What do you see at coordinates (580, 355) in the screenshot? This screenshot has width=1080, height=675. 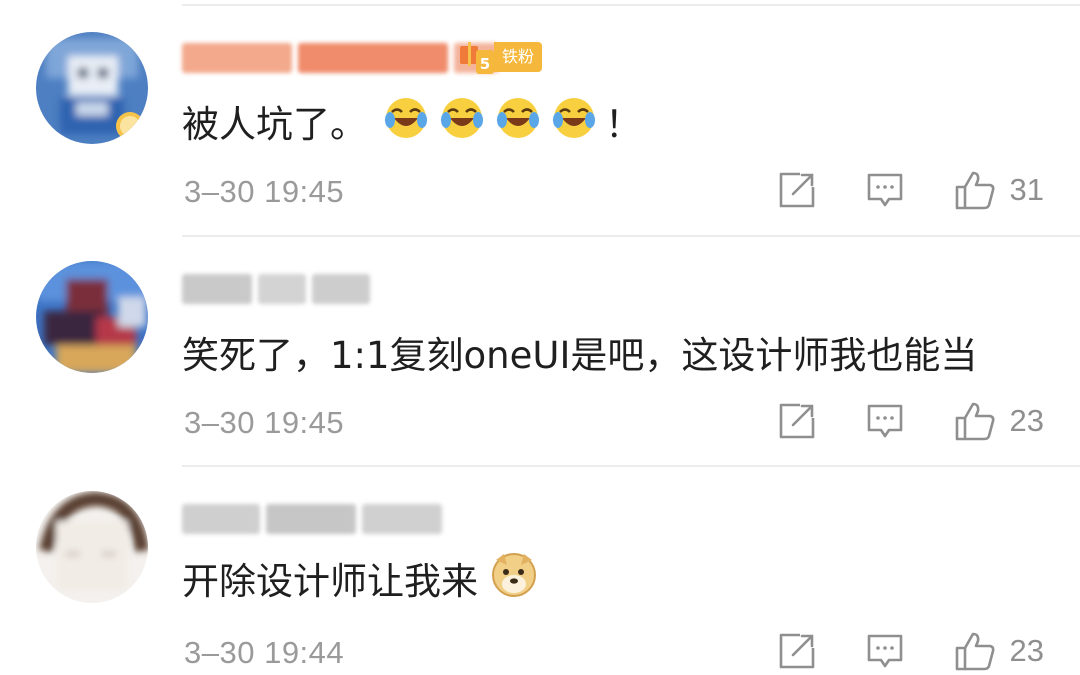 I see `comment-body: 笑死了，1:1复刻oneUI是吧，这设计师我也能当` at bounding box center [580, 355].